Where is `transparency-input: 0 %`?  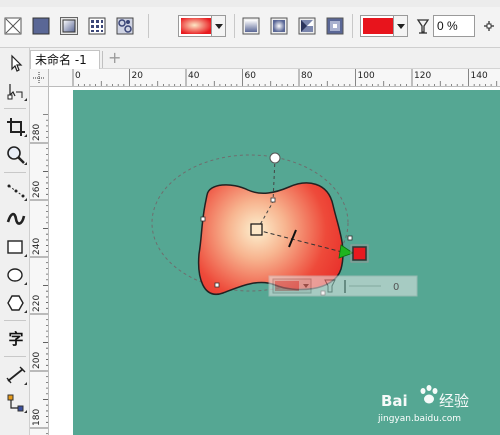 transparency-input: 0 % is located at coordinates (454, 26).